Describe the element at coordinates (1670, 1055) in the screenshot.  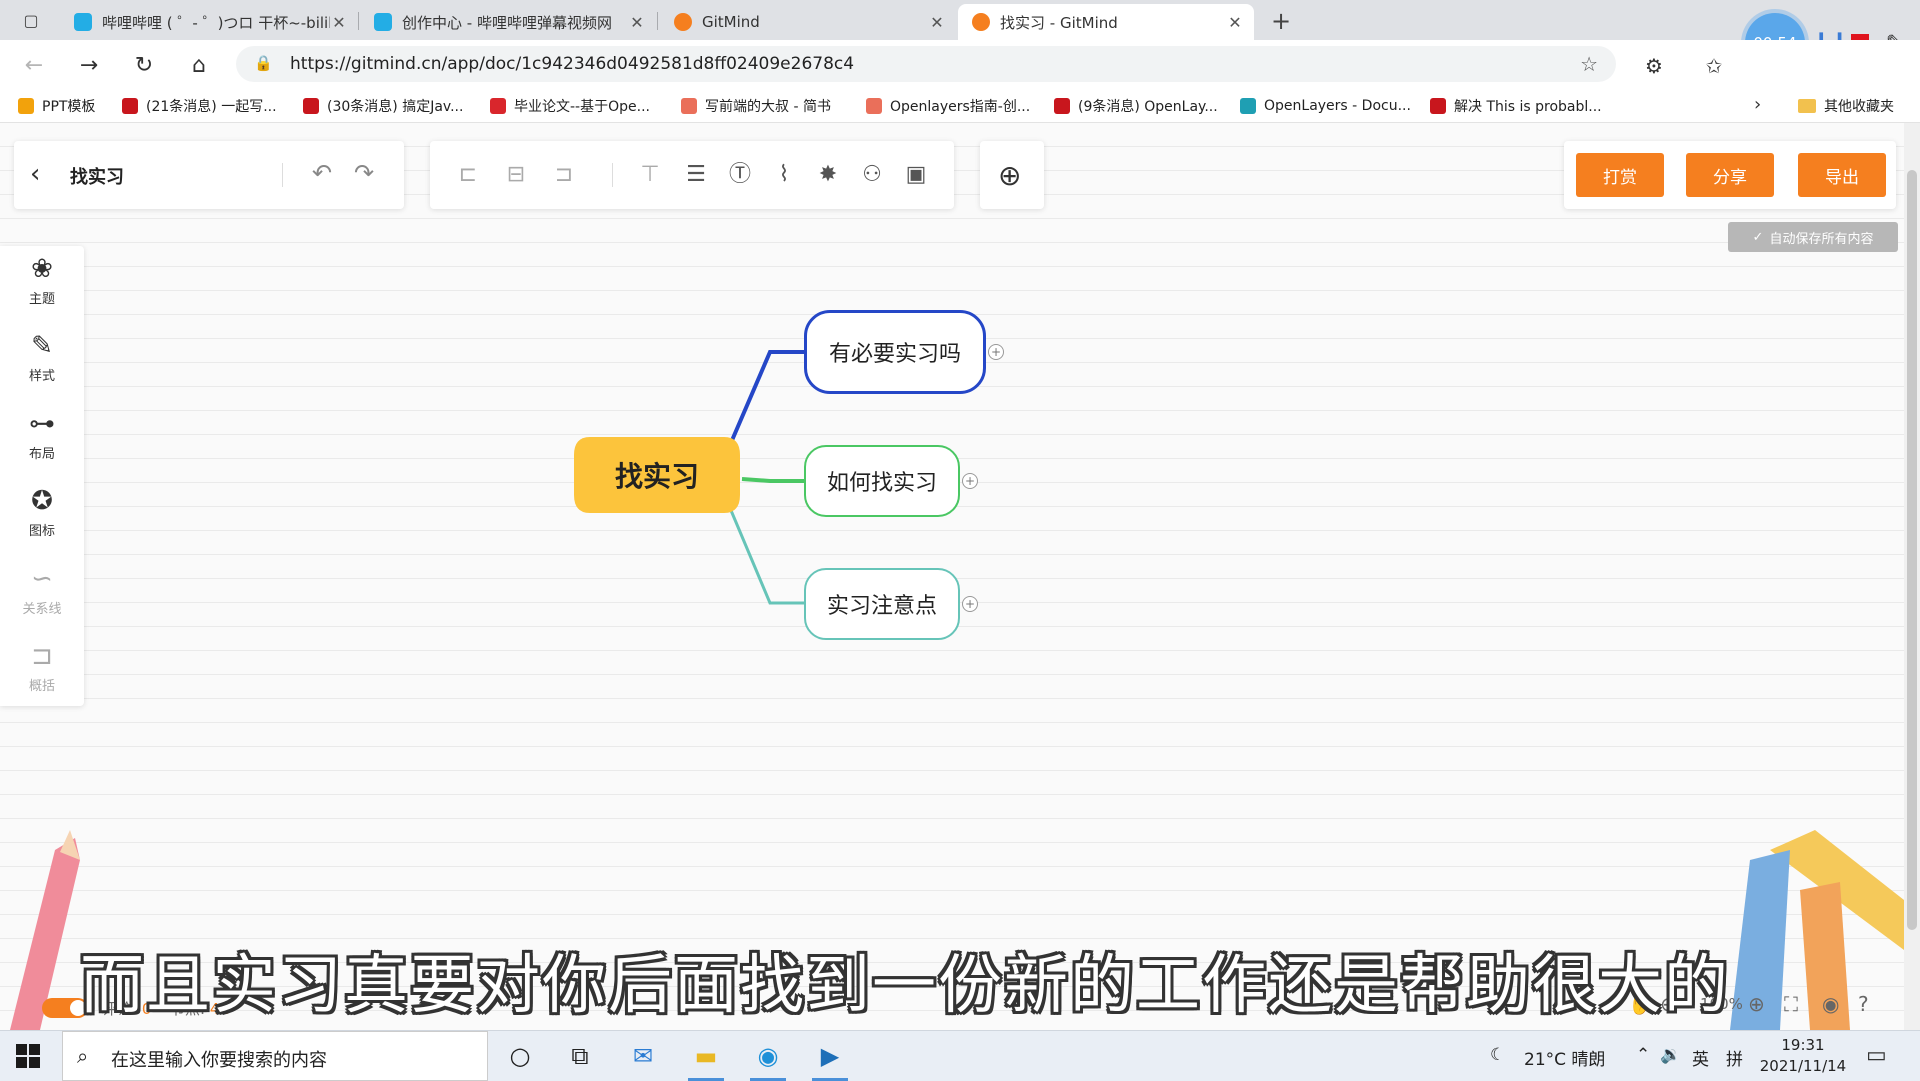
I see `volume-icon: 🔉` at that location.